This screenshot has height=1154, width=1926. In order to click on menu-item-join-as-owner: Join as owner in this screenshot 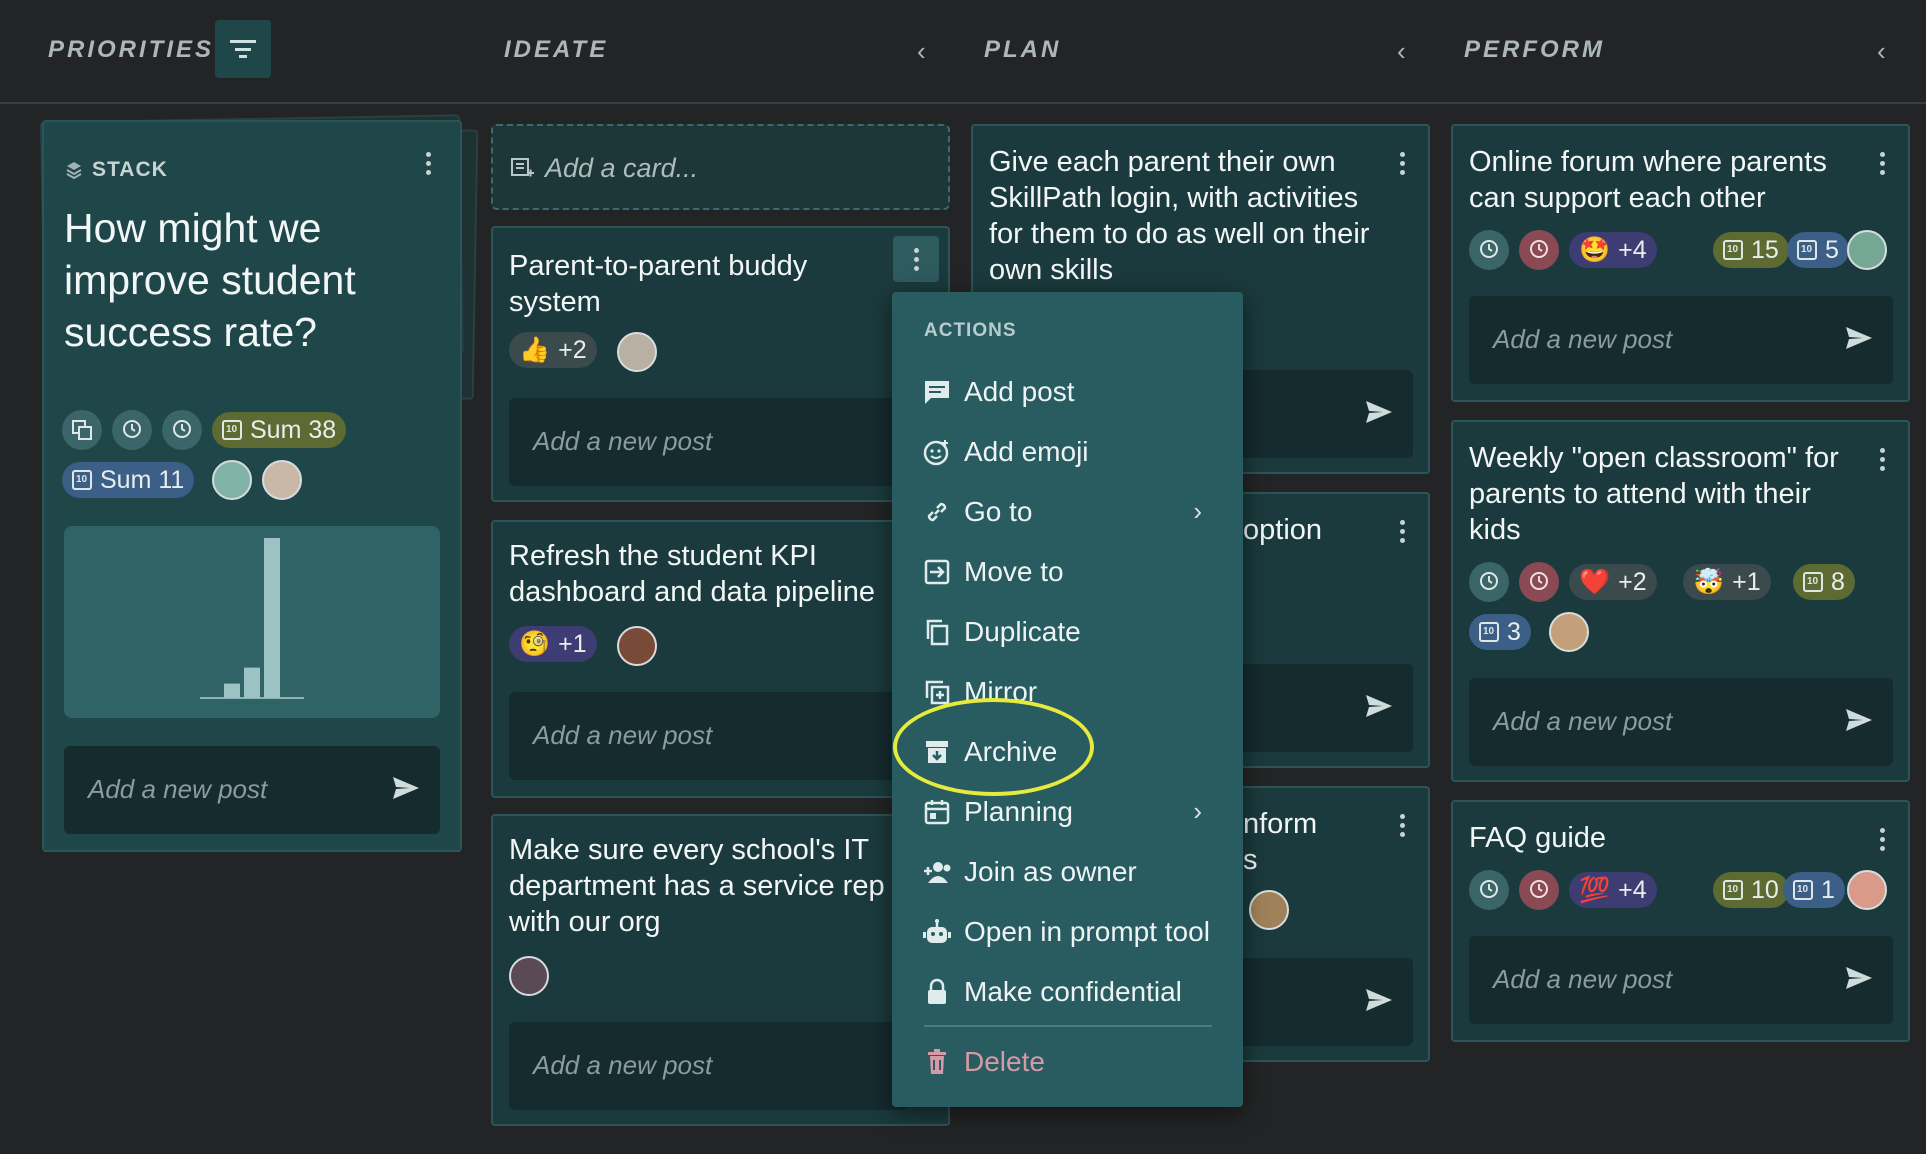, I will do `click(1072, 872)`.